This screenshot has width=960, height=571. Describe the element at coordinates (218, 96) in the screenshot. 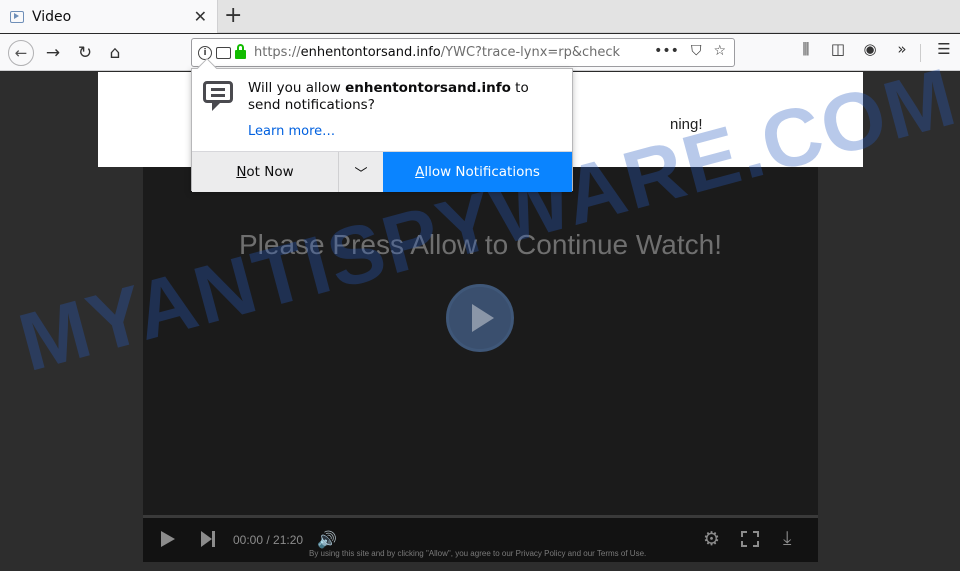

I see `notification-message-icon` at that location.